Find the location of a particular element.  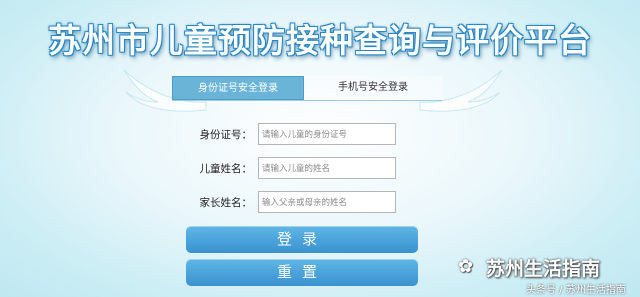

login-tabs: 身份证号安全登录 手机号安全登录 is located at coordinates (307, 88).